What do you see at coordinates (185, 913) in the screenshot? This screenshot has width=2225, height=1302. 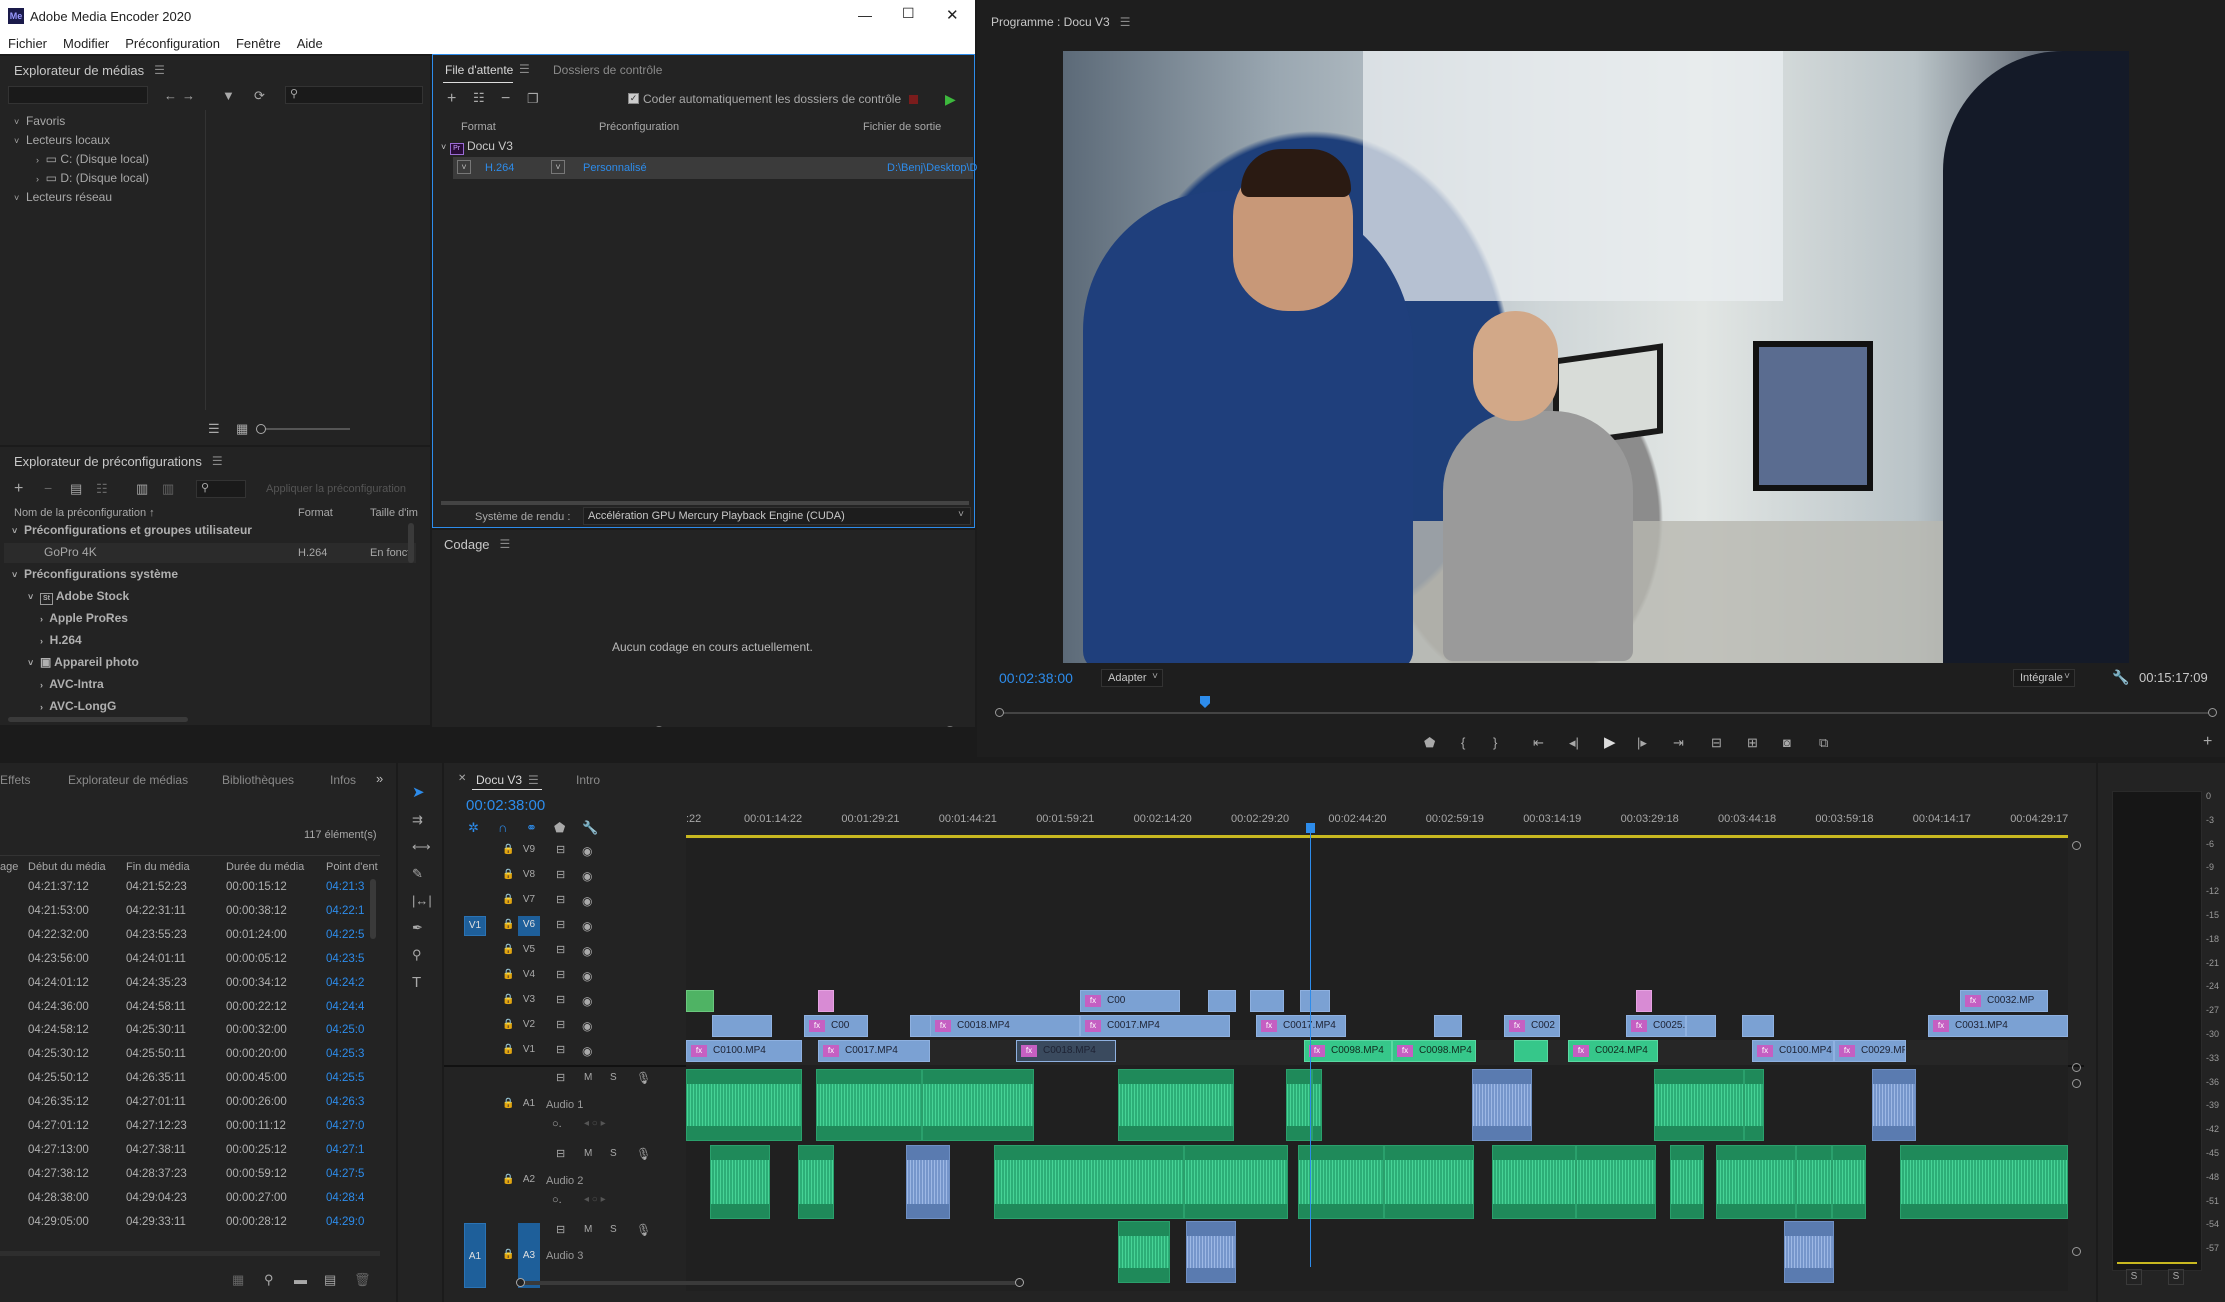 I see `table-row: 04:21:53:00 04:22:31:11 00:00:38:12 04:22:1` at bounding box center [185, 913].